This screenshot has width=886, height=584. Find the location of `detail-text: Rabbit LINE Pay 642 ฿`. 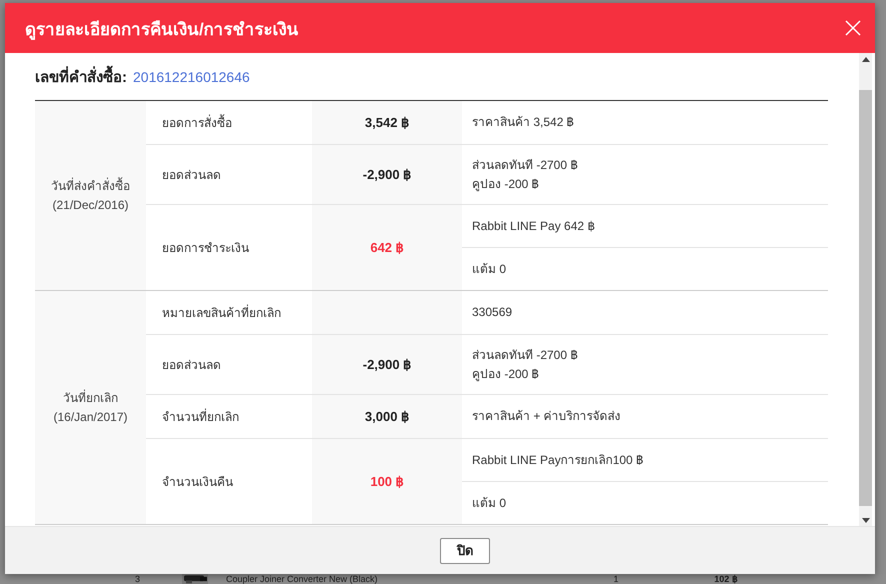

detail-text: Rabbit LINE Pay 642 ฿ is located at coordinates (534, 226).